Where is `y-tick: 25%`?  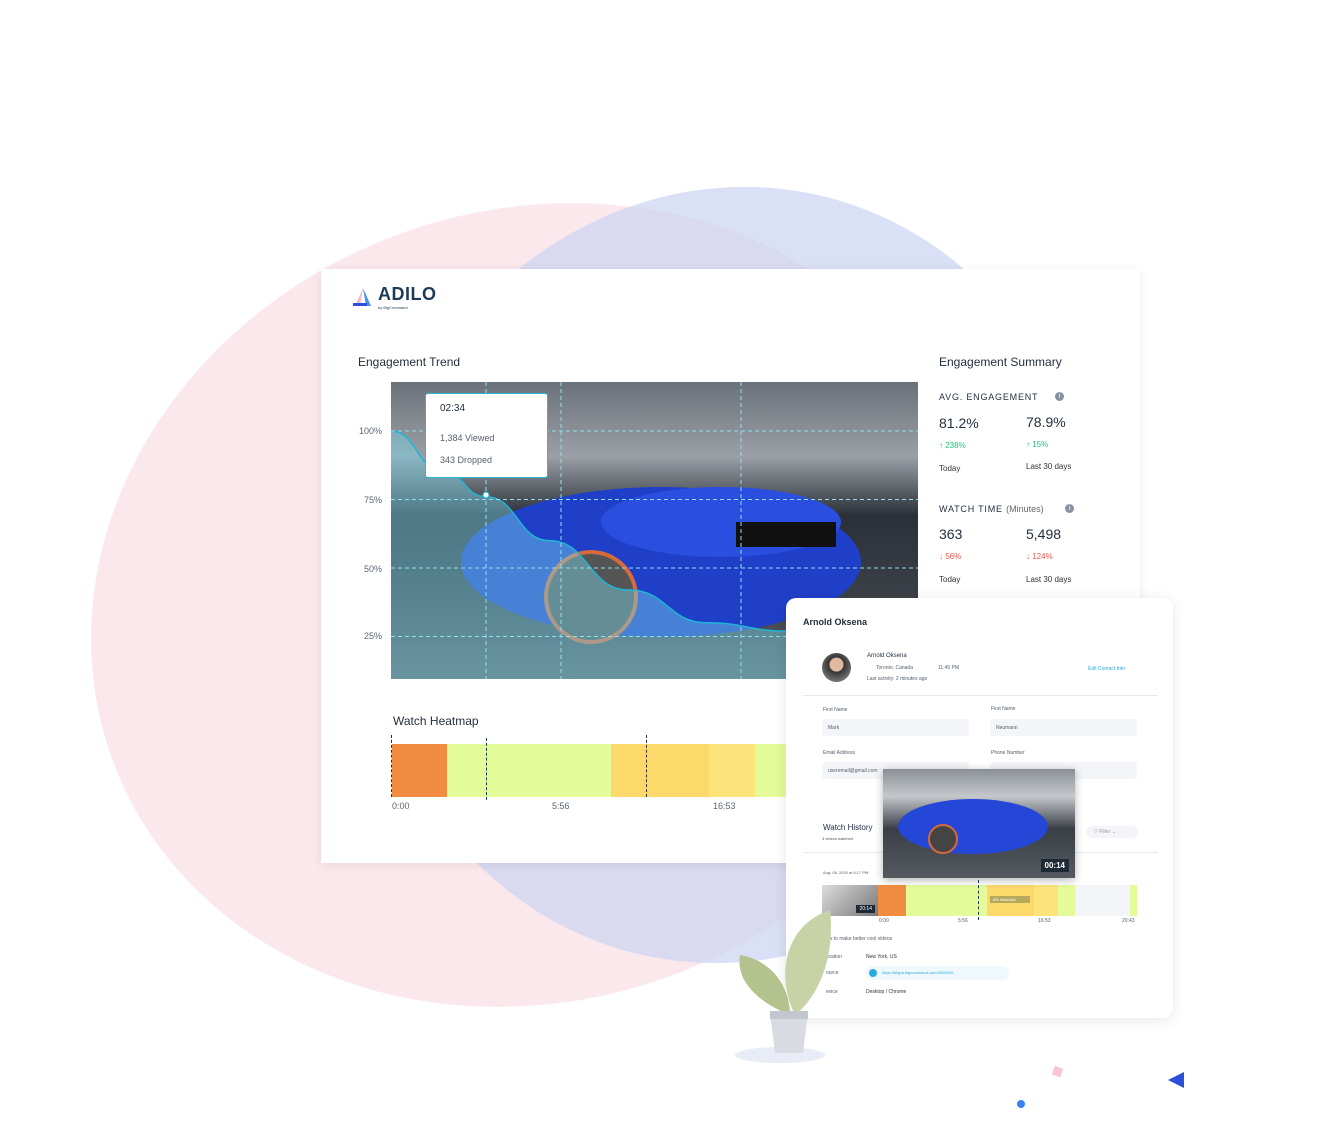 y-tick: 25% is located at coordinates (372, 636).